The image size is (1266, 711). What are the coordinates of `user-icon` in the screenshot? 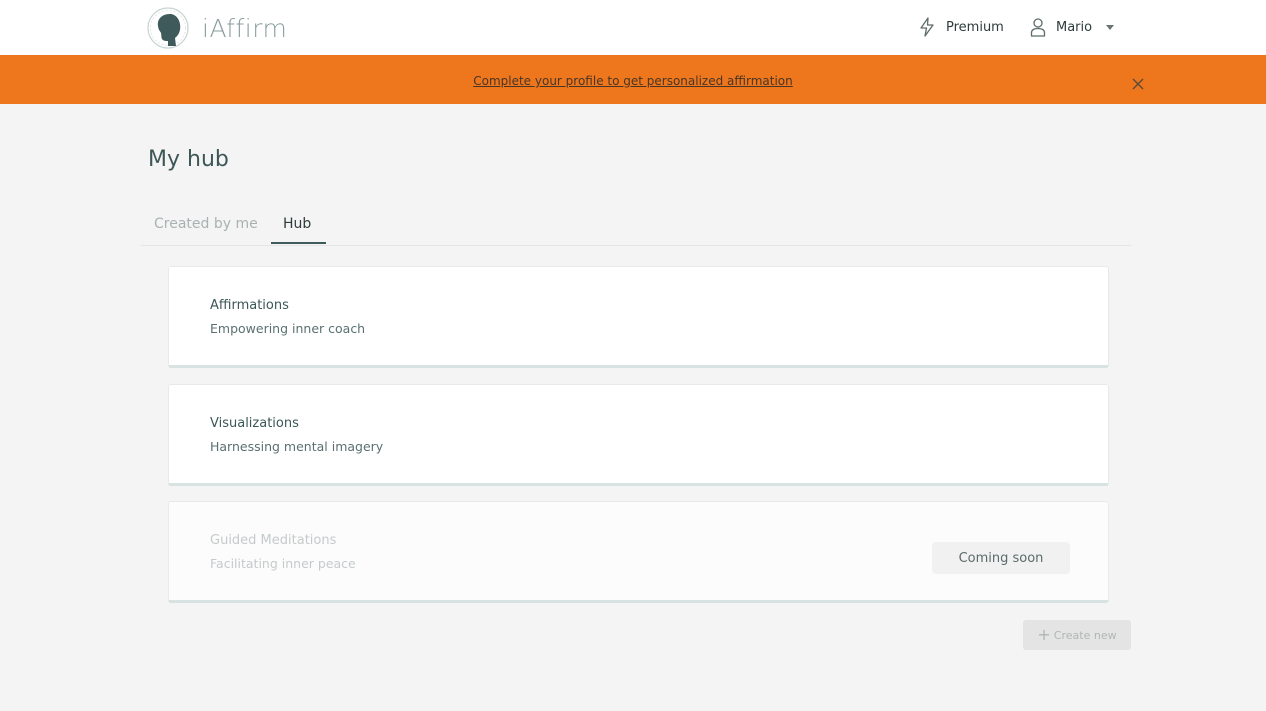 It's located at (1038, 27).